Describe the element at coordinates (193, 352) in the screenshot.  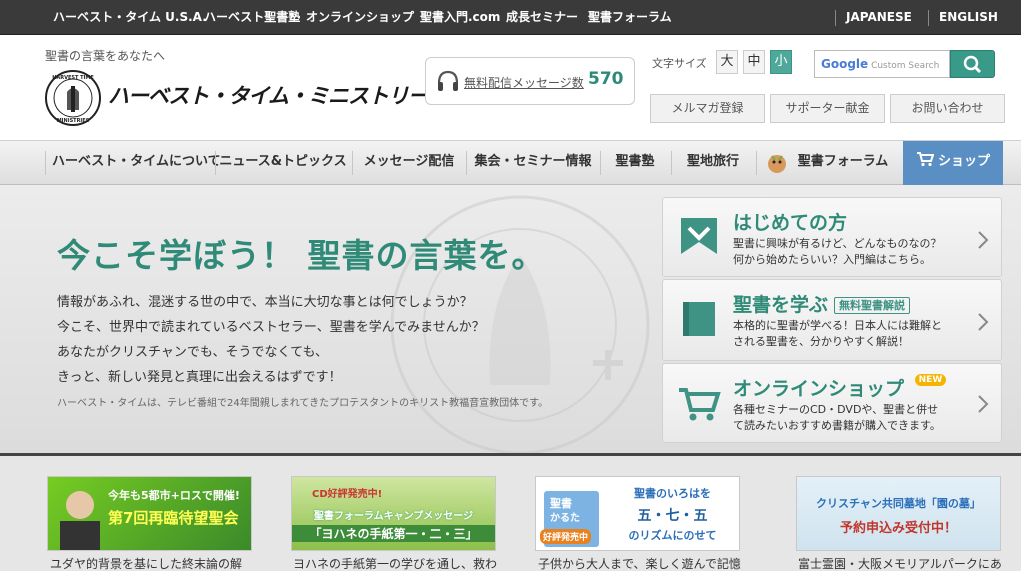
I see `hero-text-line: あなたがクリスチャンでも、そうでなくても、` at that location.